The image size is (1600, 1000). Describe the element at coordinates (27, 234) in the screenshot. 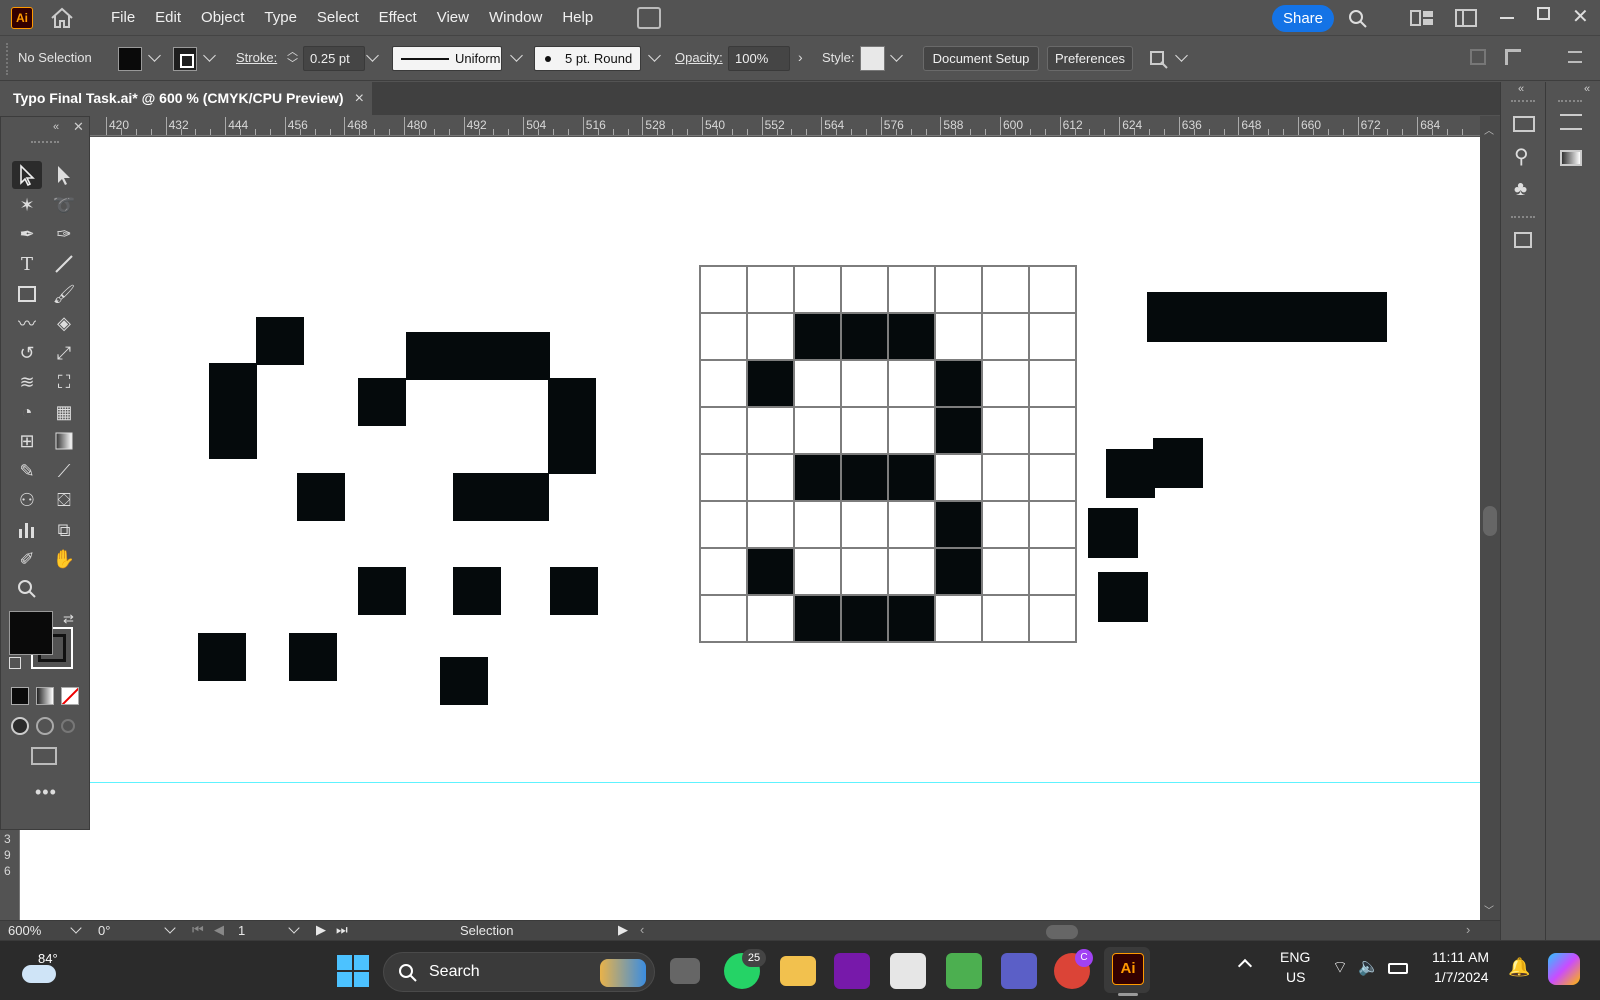

I see `pen-tool-icon: ✒` at that location.